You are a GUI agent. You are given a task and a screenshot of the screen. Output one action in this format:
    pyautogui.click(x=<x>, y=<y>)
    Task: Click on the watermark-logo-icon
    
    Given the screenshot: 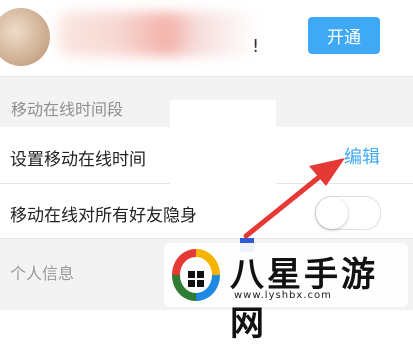 What is the action you would take?
    pyautogui.click(x=196, y=275)
    